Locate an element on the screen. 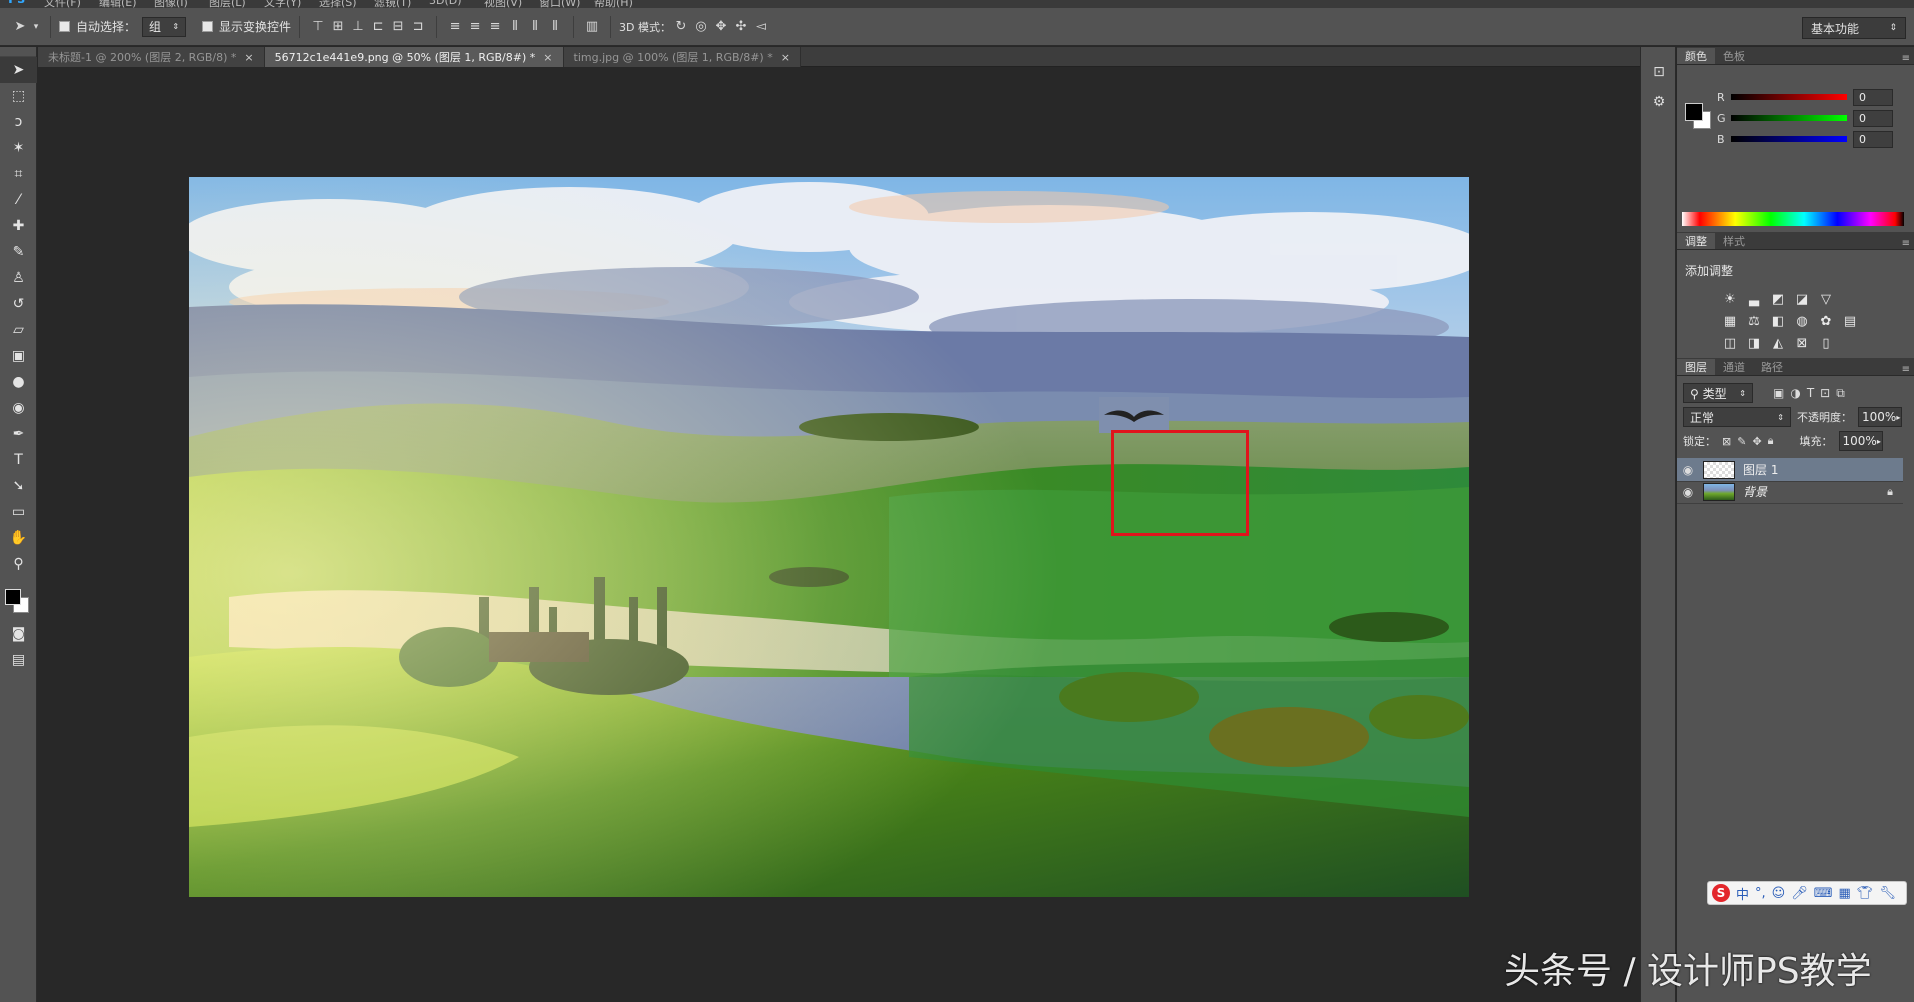 The height and width of the screenshot is (1002, 1914). photo-filter-icon: ◍ is located at coordinates (1802, 321).